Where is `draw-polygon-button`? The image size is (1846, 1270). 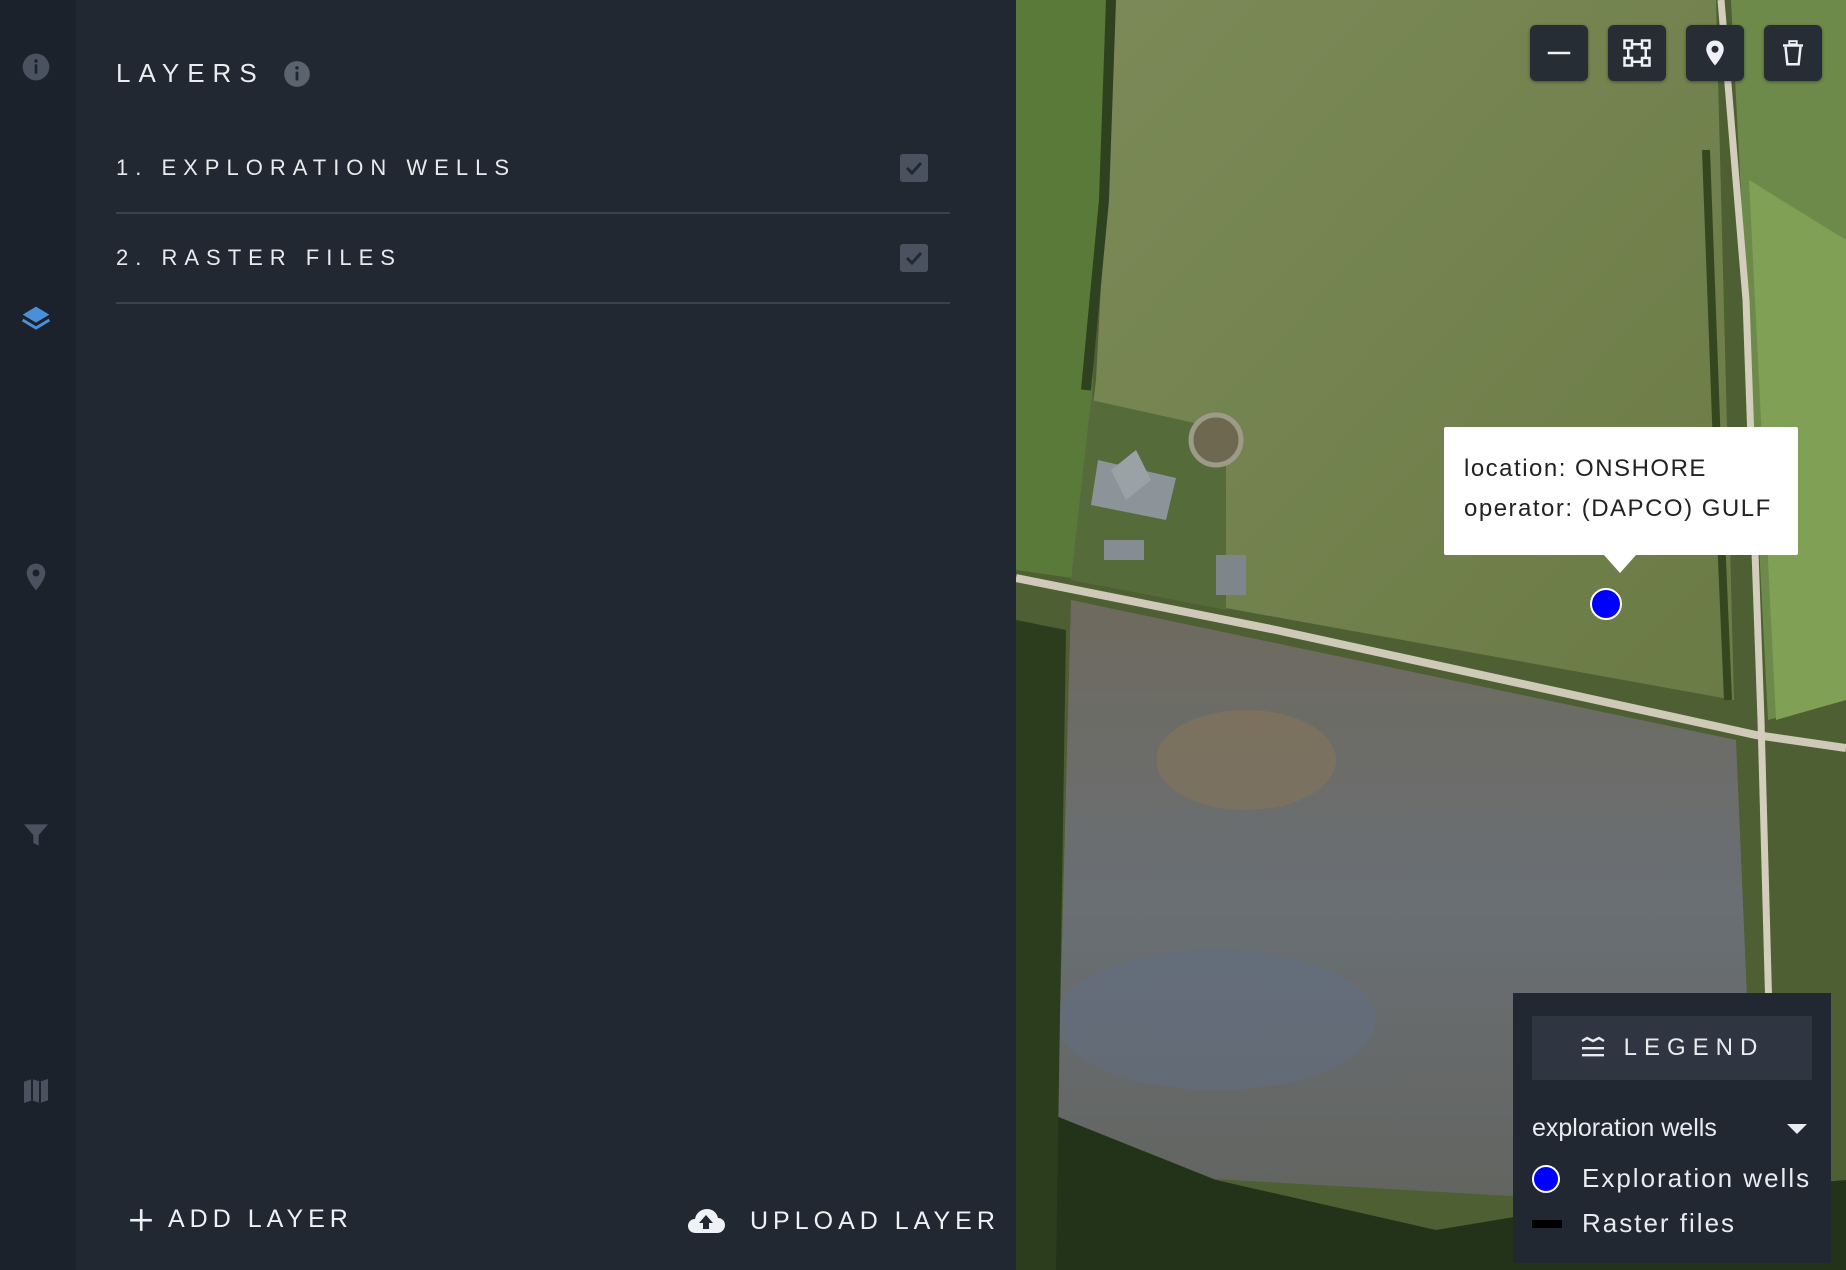 draw-polygon-button is located at coordinates (1637, 53).